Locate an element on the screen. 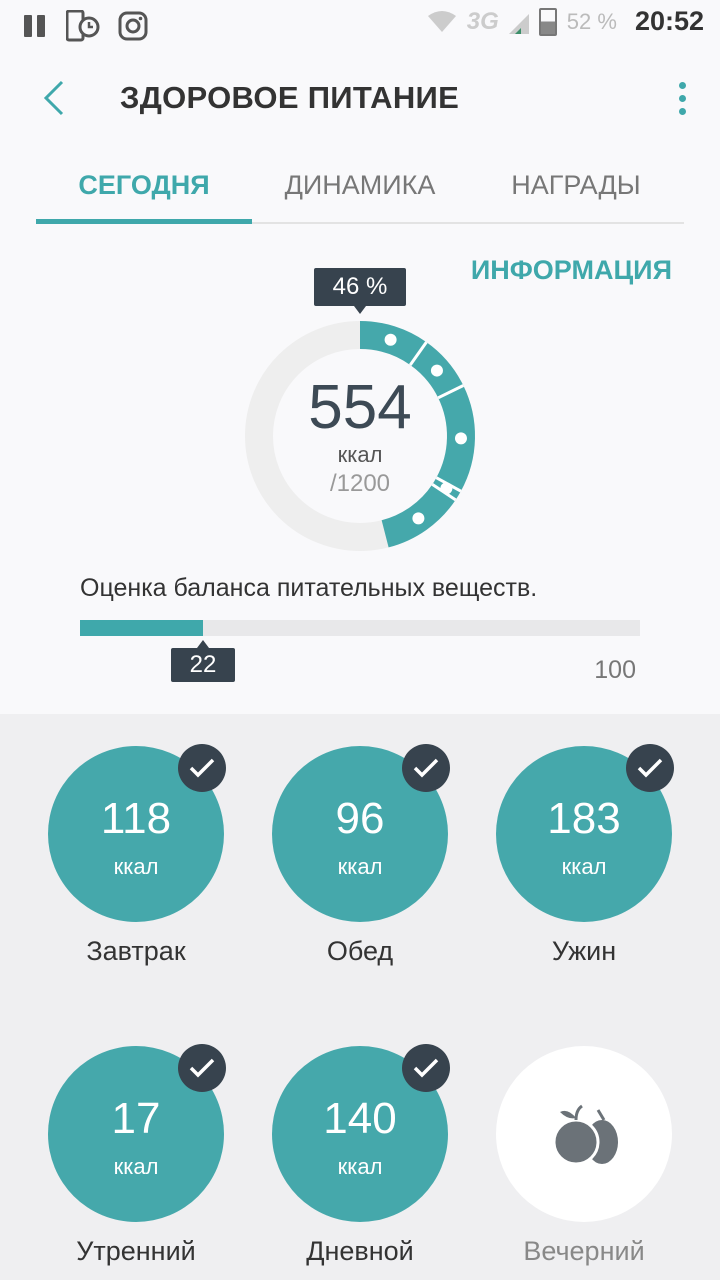  meal-kcal: 96 is located at coordinates (360, 818).